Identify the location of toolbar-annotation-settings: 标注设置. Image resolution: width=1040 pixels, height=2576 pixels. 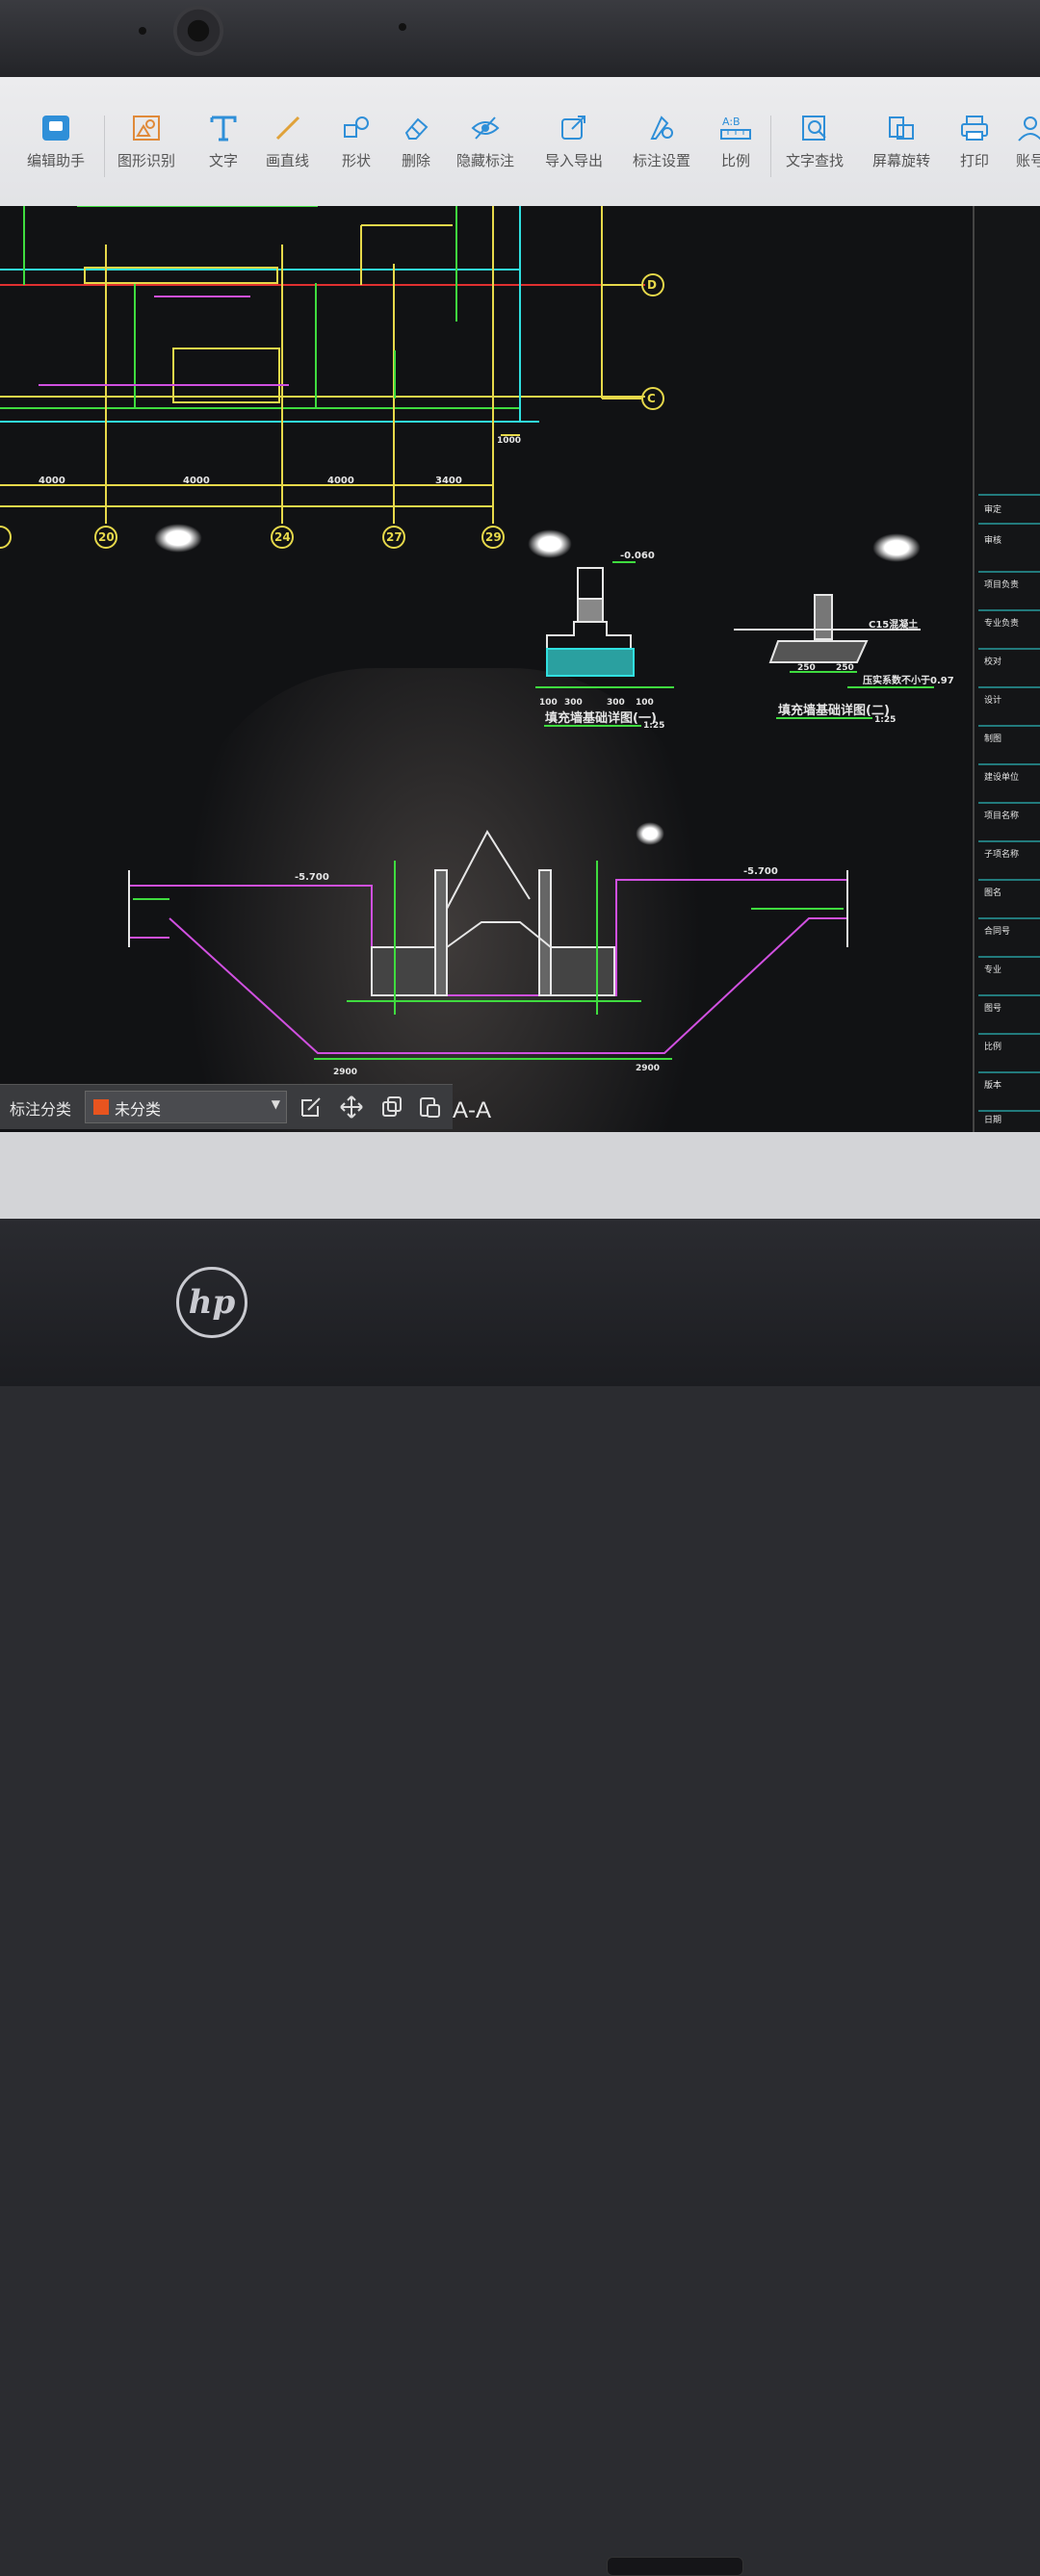
(661, 141).